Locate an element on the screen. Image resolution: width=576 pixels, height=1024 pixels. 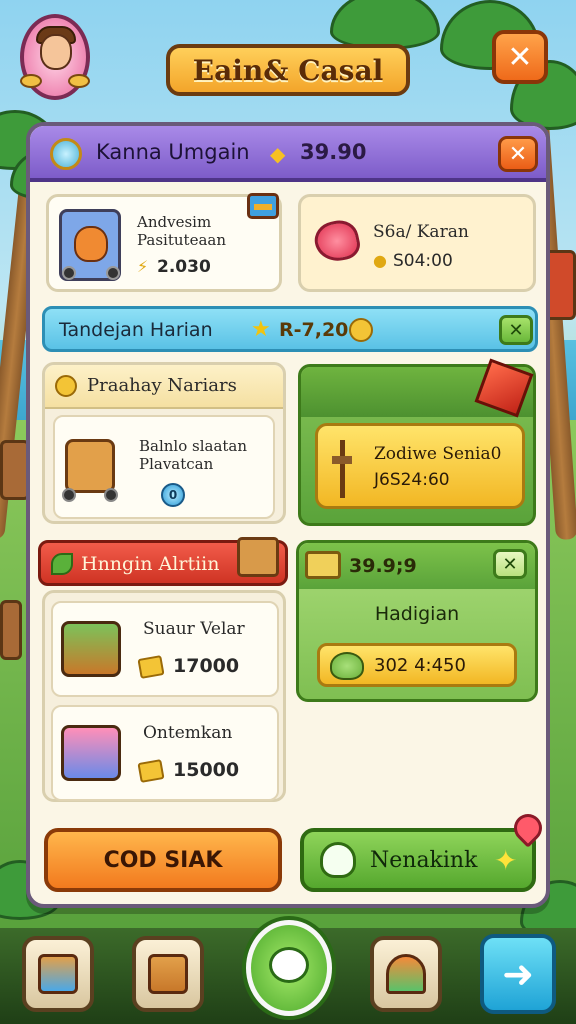
prize-item: Balnlo slaatan Plavatcan 0 is located at coordinates (164, 467).